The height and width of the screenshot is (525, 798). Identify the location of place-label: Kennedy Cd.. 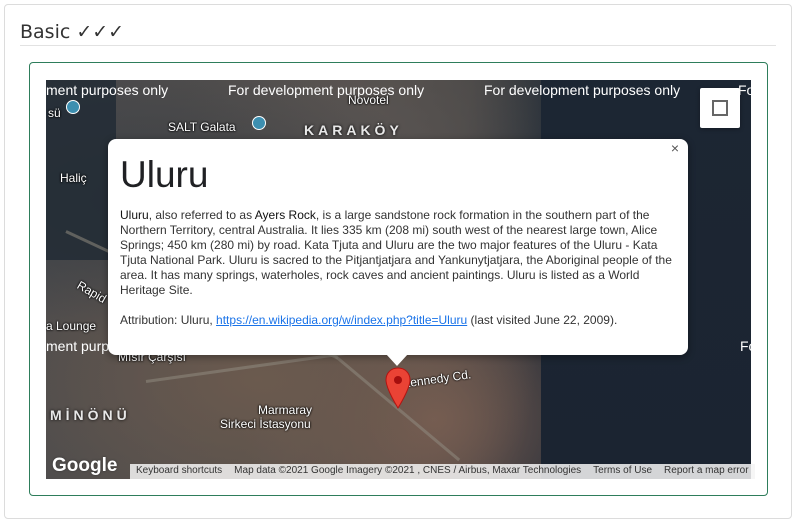
(437, 379).